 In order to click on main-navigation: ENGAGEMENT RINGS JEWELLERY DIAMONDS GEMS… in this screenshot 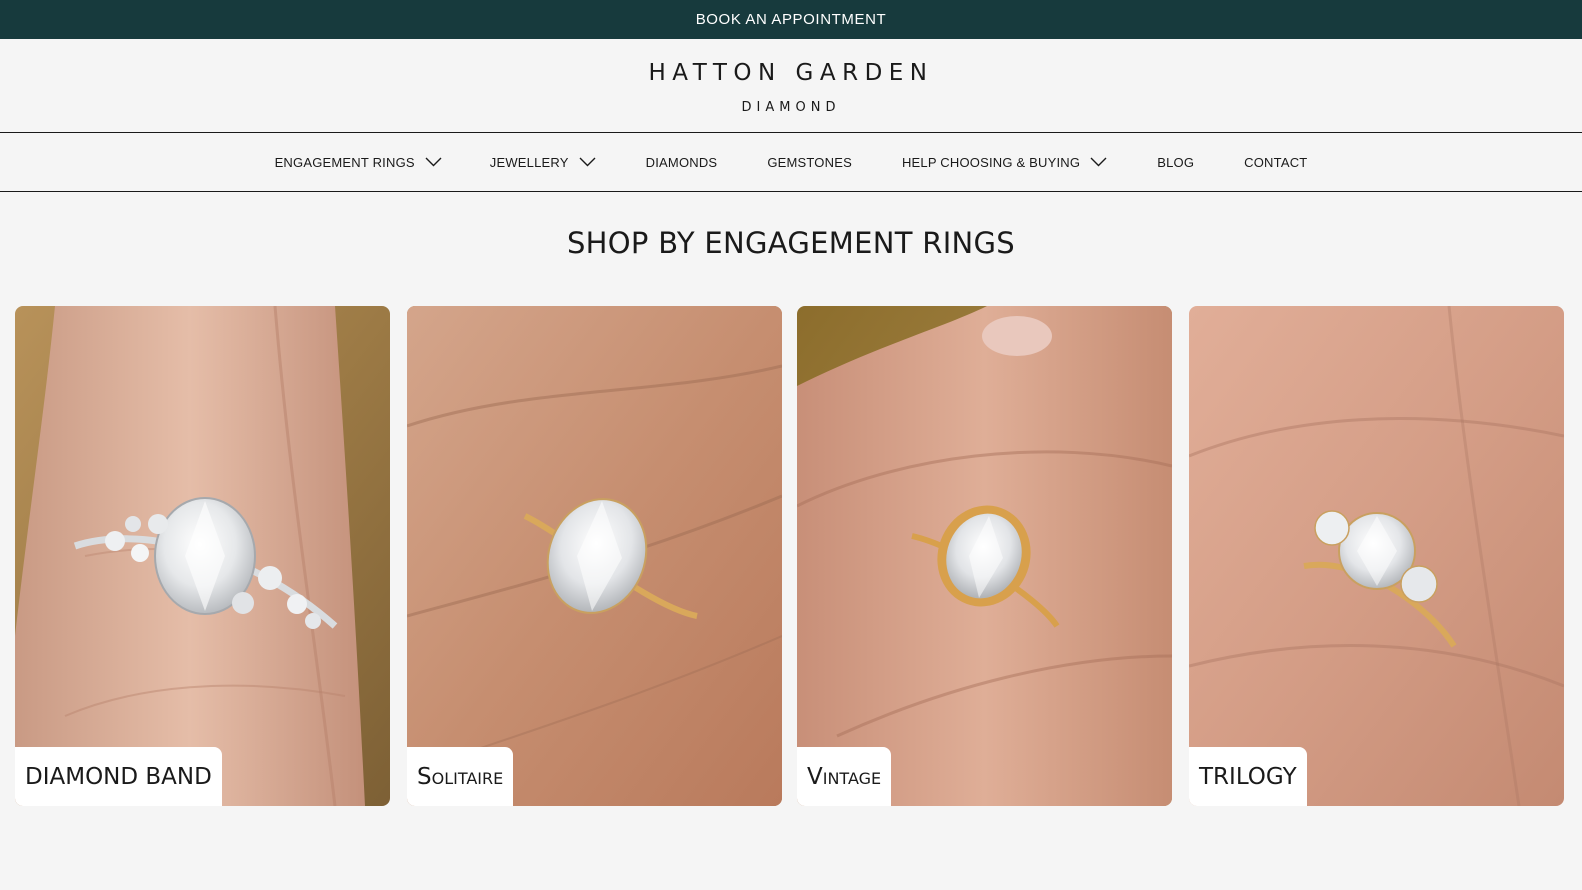, I will do `click(791, 162)`.